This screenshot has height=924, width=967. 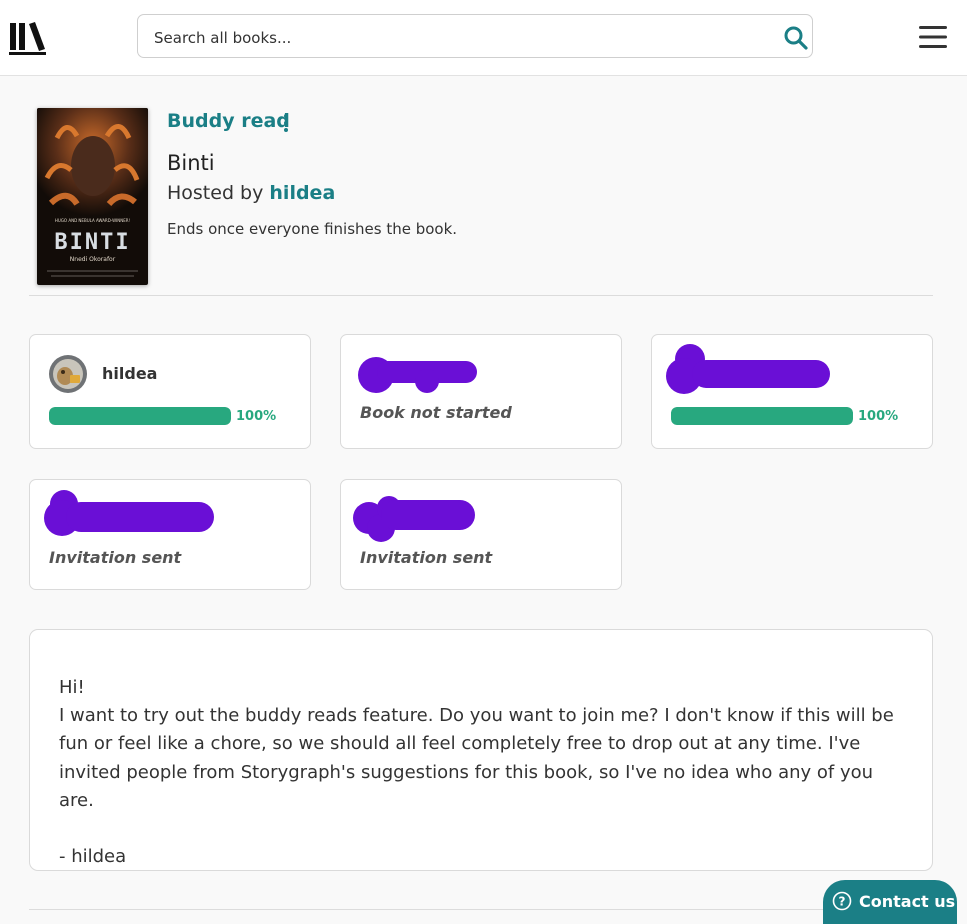 What do you see at coordinates (218, 193) in the screenshot?
I see `hosted-by-prefix: Hosted by` at bounding box center [218, 193].